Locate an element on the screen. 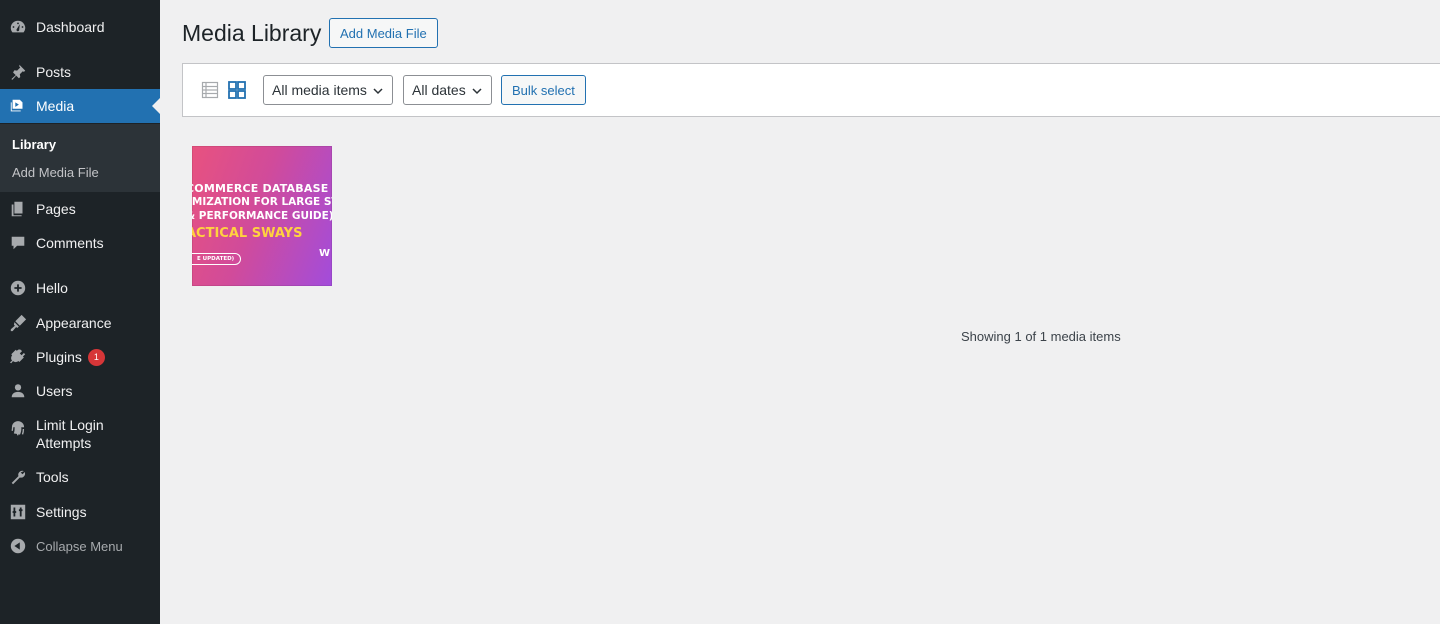  sliders-icon is located at coordinates (18, 512).